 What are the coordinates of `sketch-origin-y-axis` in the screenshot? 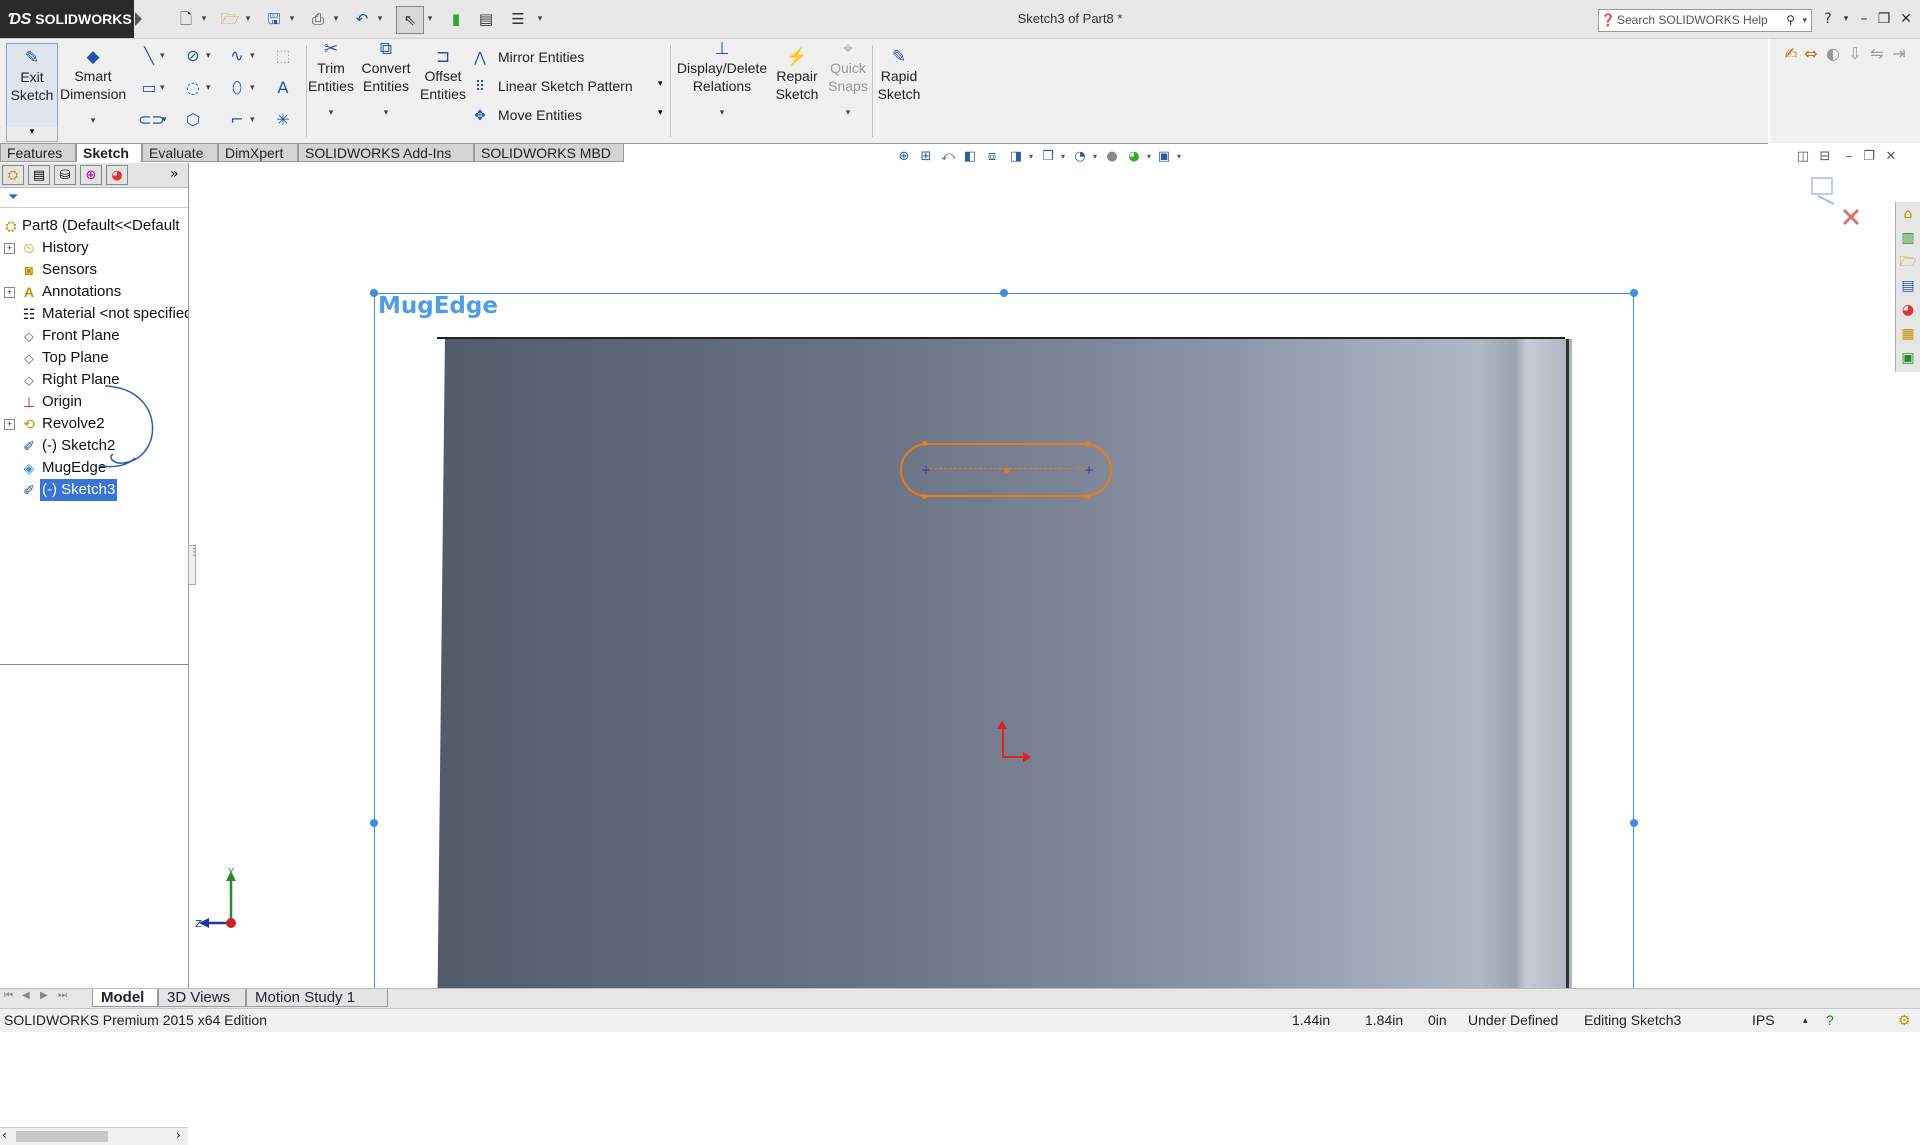 It's located at (1003, 742).